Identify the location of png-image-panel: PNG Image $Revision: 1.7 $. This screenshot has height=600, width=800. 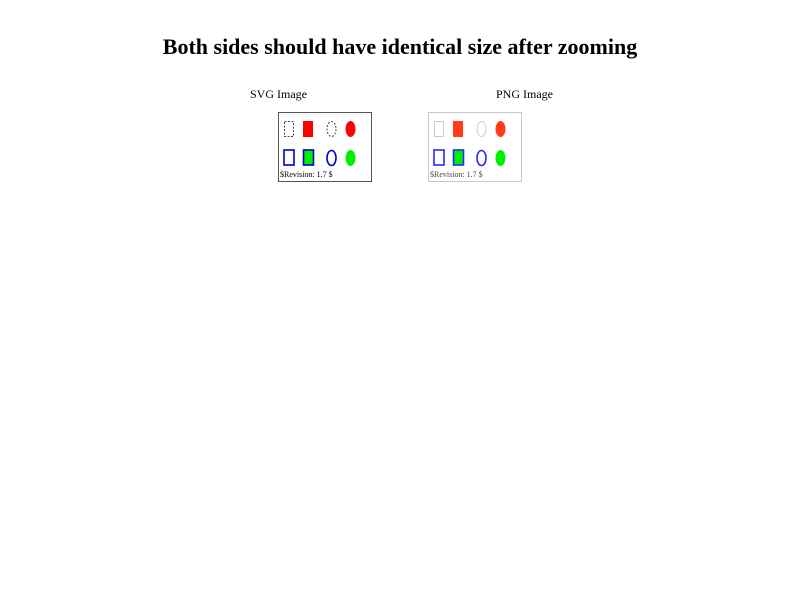
(529, 134).